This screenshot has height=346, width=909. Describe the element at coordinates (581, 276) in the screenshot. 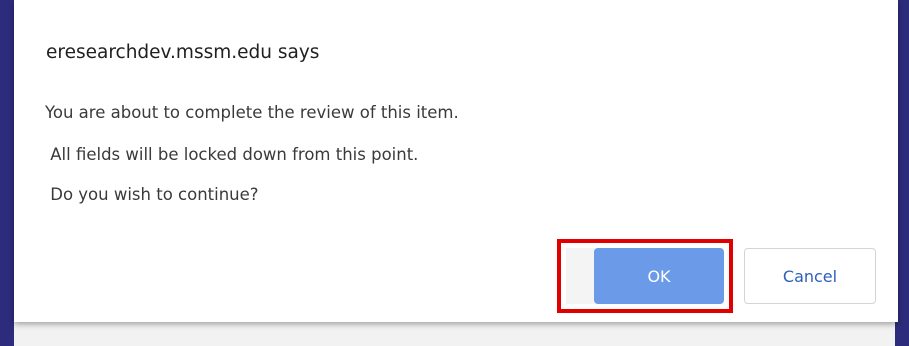

I see `ok-button-edge` at that location.